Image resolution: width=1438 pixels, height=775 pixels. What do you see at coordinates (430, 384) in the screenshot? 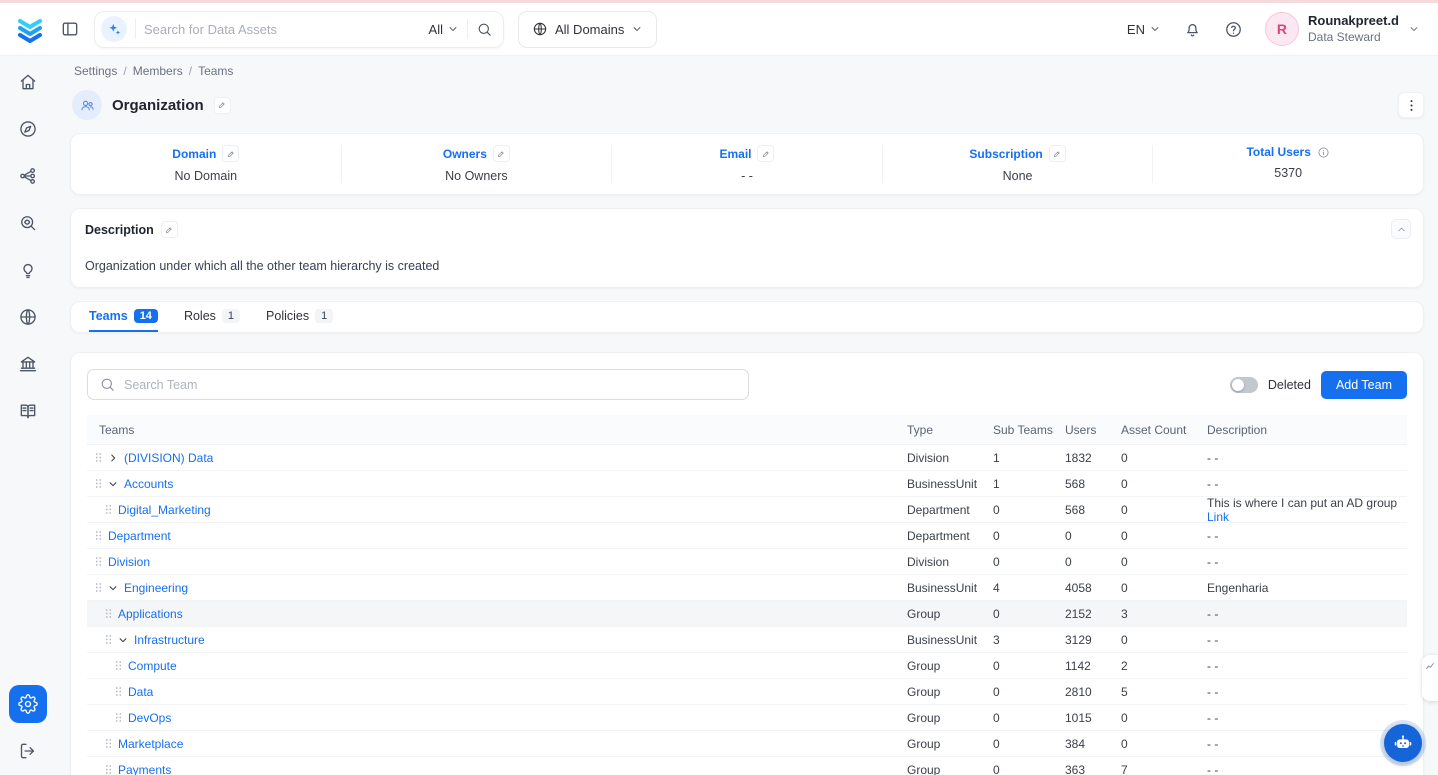
I see `team-search-input` at bounding box center [430, 384].